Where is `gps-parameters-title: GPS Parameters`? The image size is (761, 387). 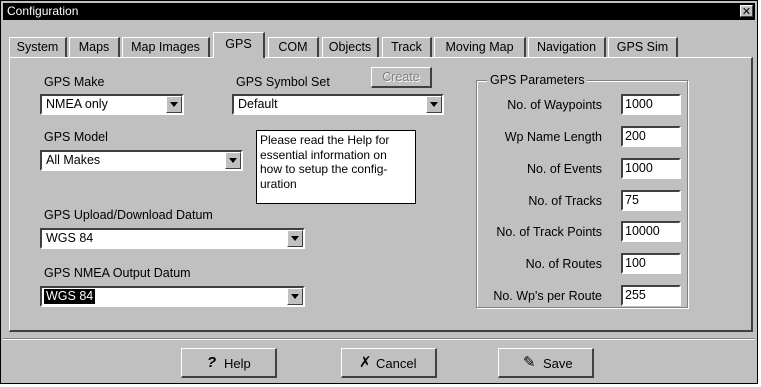
gps-parameters-title: GPS Parameters is located at coordinates (537, 80).